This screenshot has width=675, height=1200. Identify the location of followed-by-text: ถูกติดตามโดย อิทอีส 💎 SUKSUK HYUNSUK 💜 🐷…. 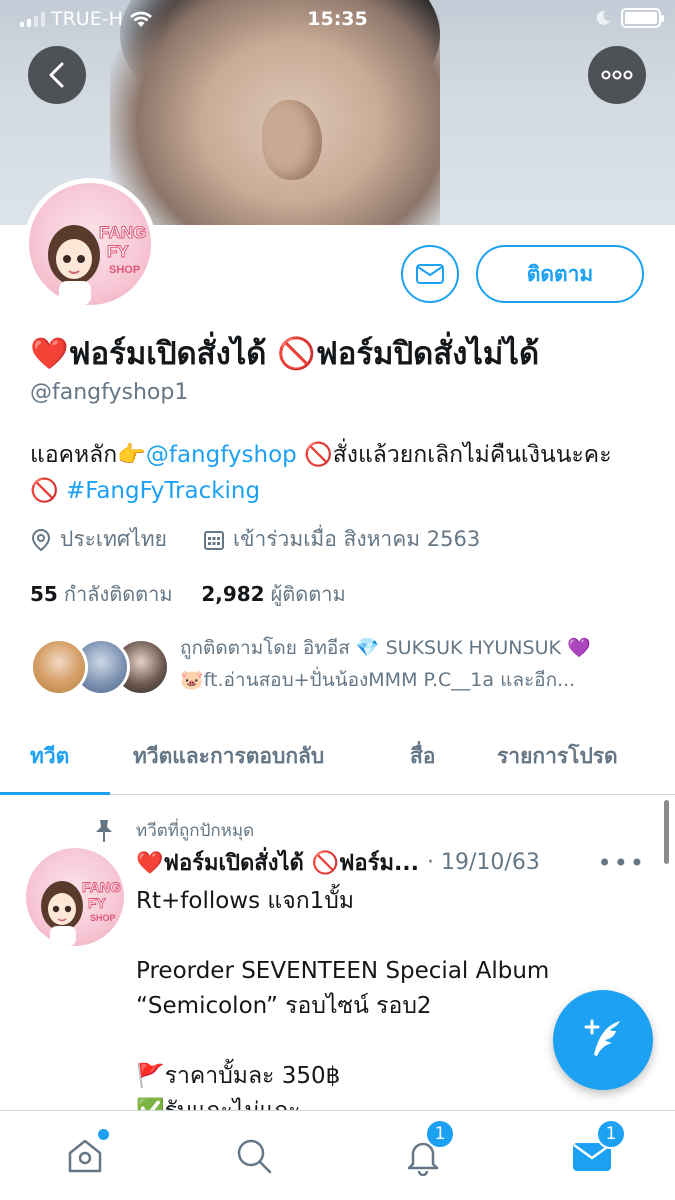
(415, 664).